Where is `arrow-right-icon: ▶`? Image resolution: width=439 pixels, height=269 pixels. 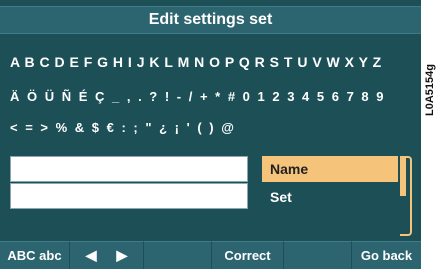
arrow-right-icon: ▶ is located at coordinates (122, 255).